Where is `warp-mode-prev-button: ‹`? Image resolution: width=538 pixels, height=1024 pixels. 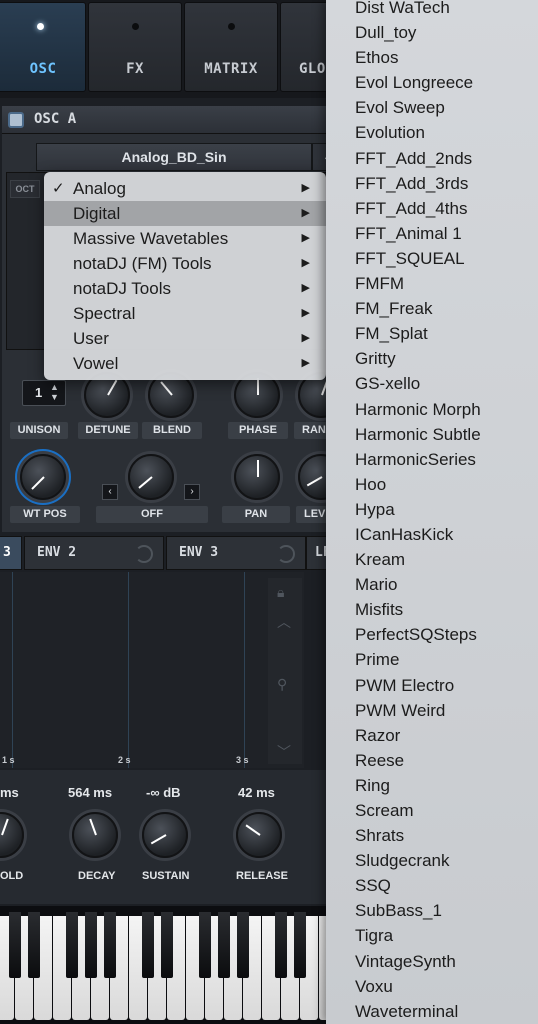
warp-mode-prev-button: ‹ is located at coordinates (110, 492).